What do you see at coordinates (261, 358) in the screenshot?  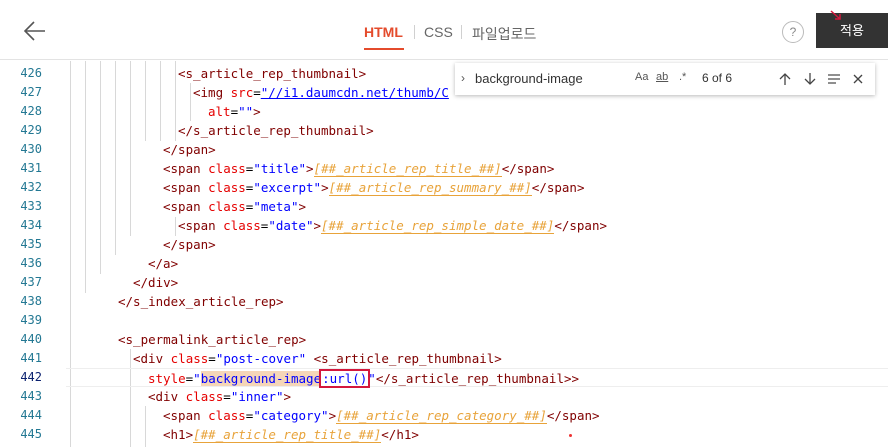 I see `code-token: "post-cover"` at bounding box center [261, 358].